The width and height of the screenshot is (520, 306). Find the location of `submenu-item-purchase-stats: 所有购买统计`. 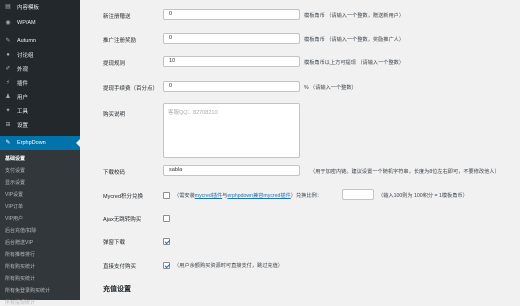

submenu-item-purchase-stats: 所有购买统计 is located at coordinates (20, 266).